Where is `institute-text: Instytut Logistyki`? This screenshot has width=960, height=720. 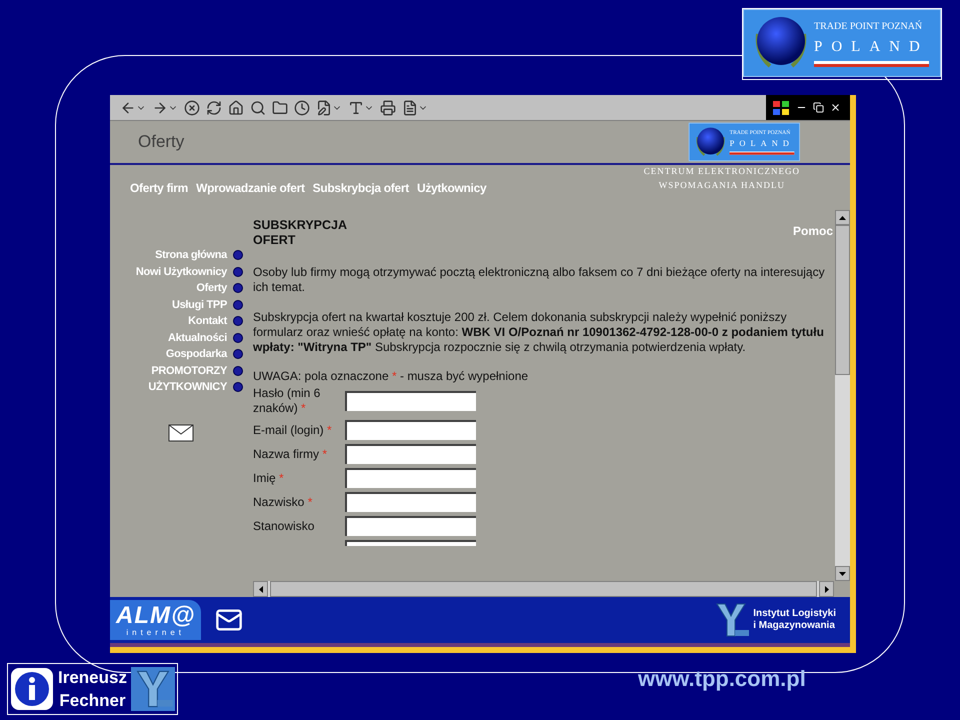
institute-text: Instytut Logistyki is located at coordinates (794, 614).